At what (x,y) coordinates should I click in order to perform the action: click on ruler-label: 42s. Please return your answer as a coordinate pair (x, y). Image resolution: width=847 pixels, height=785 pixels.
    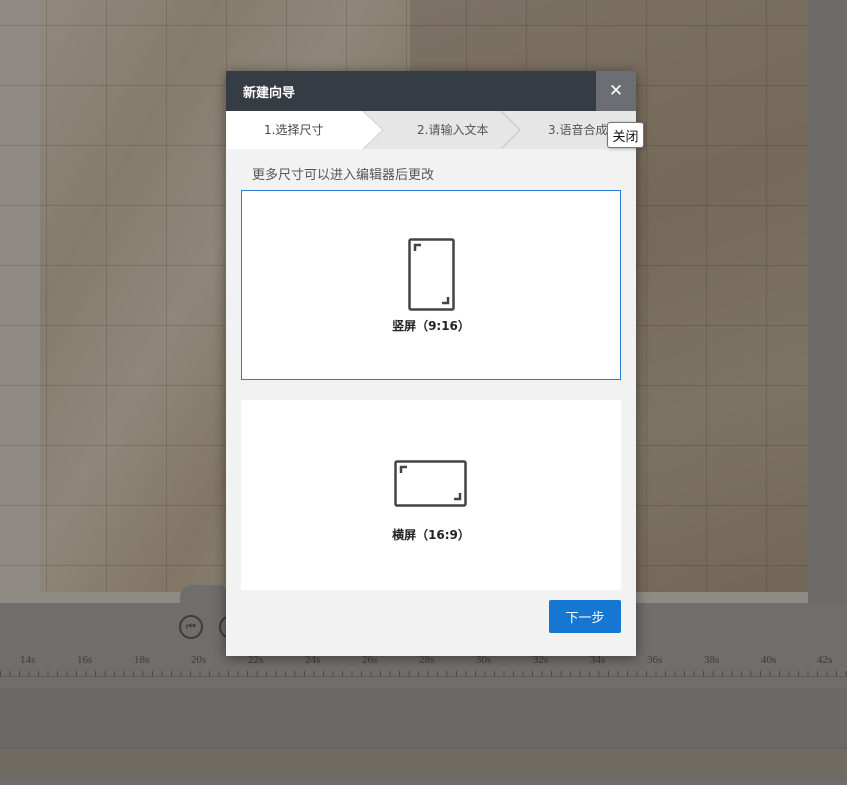
    Looking at the image, I should click on (825, 660).